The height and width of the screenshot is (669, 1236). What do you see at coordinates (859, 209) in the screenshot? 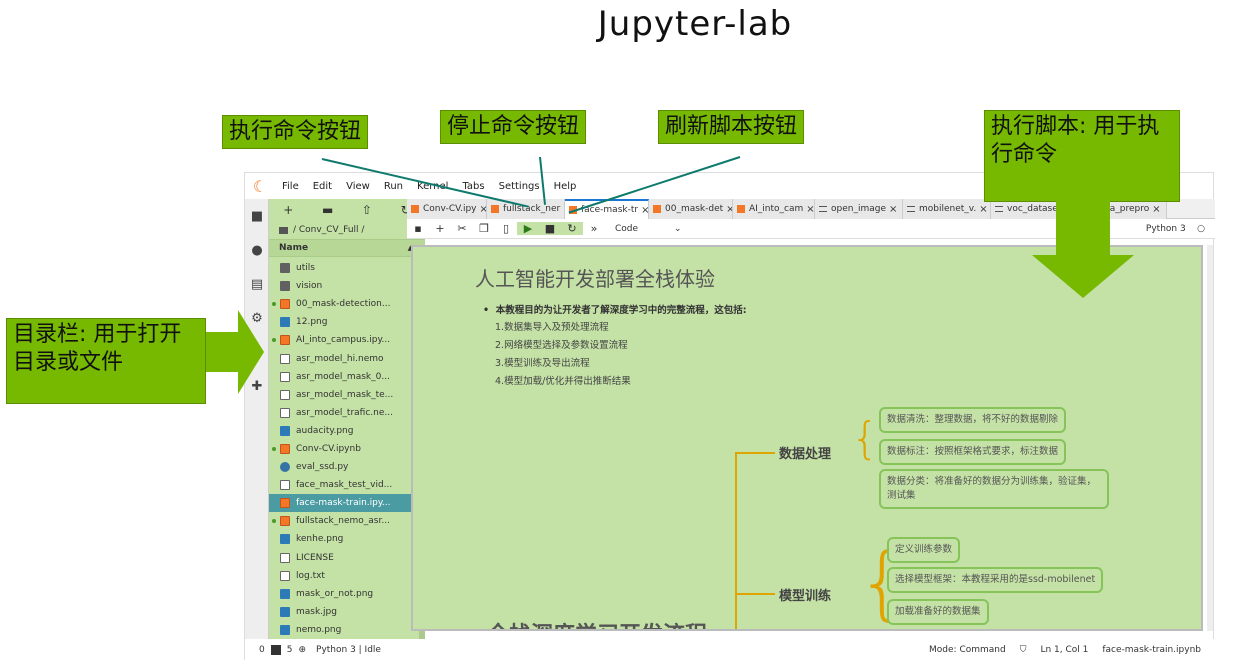
I see `tab-5: open_image ×` at bounding box center [859, 209].